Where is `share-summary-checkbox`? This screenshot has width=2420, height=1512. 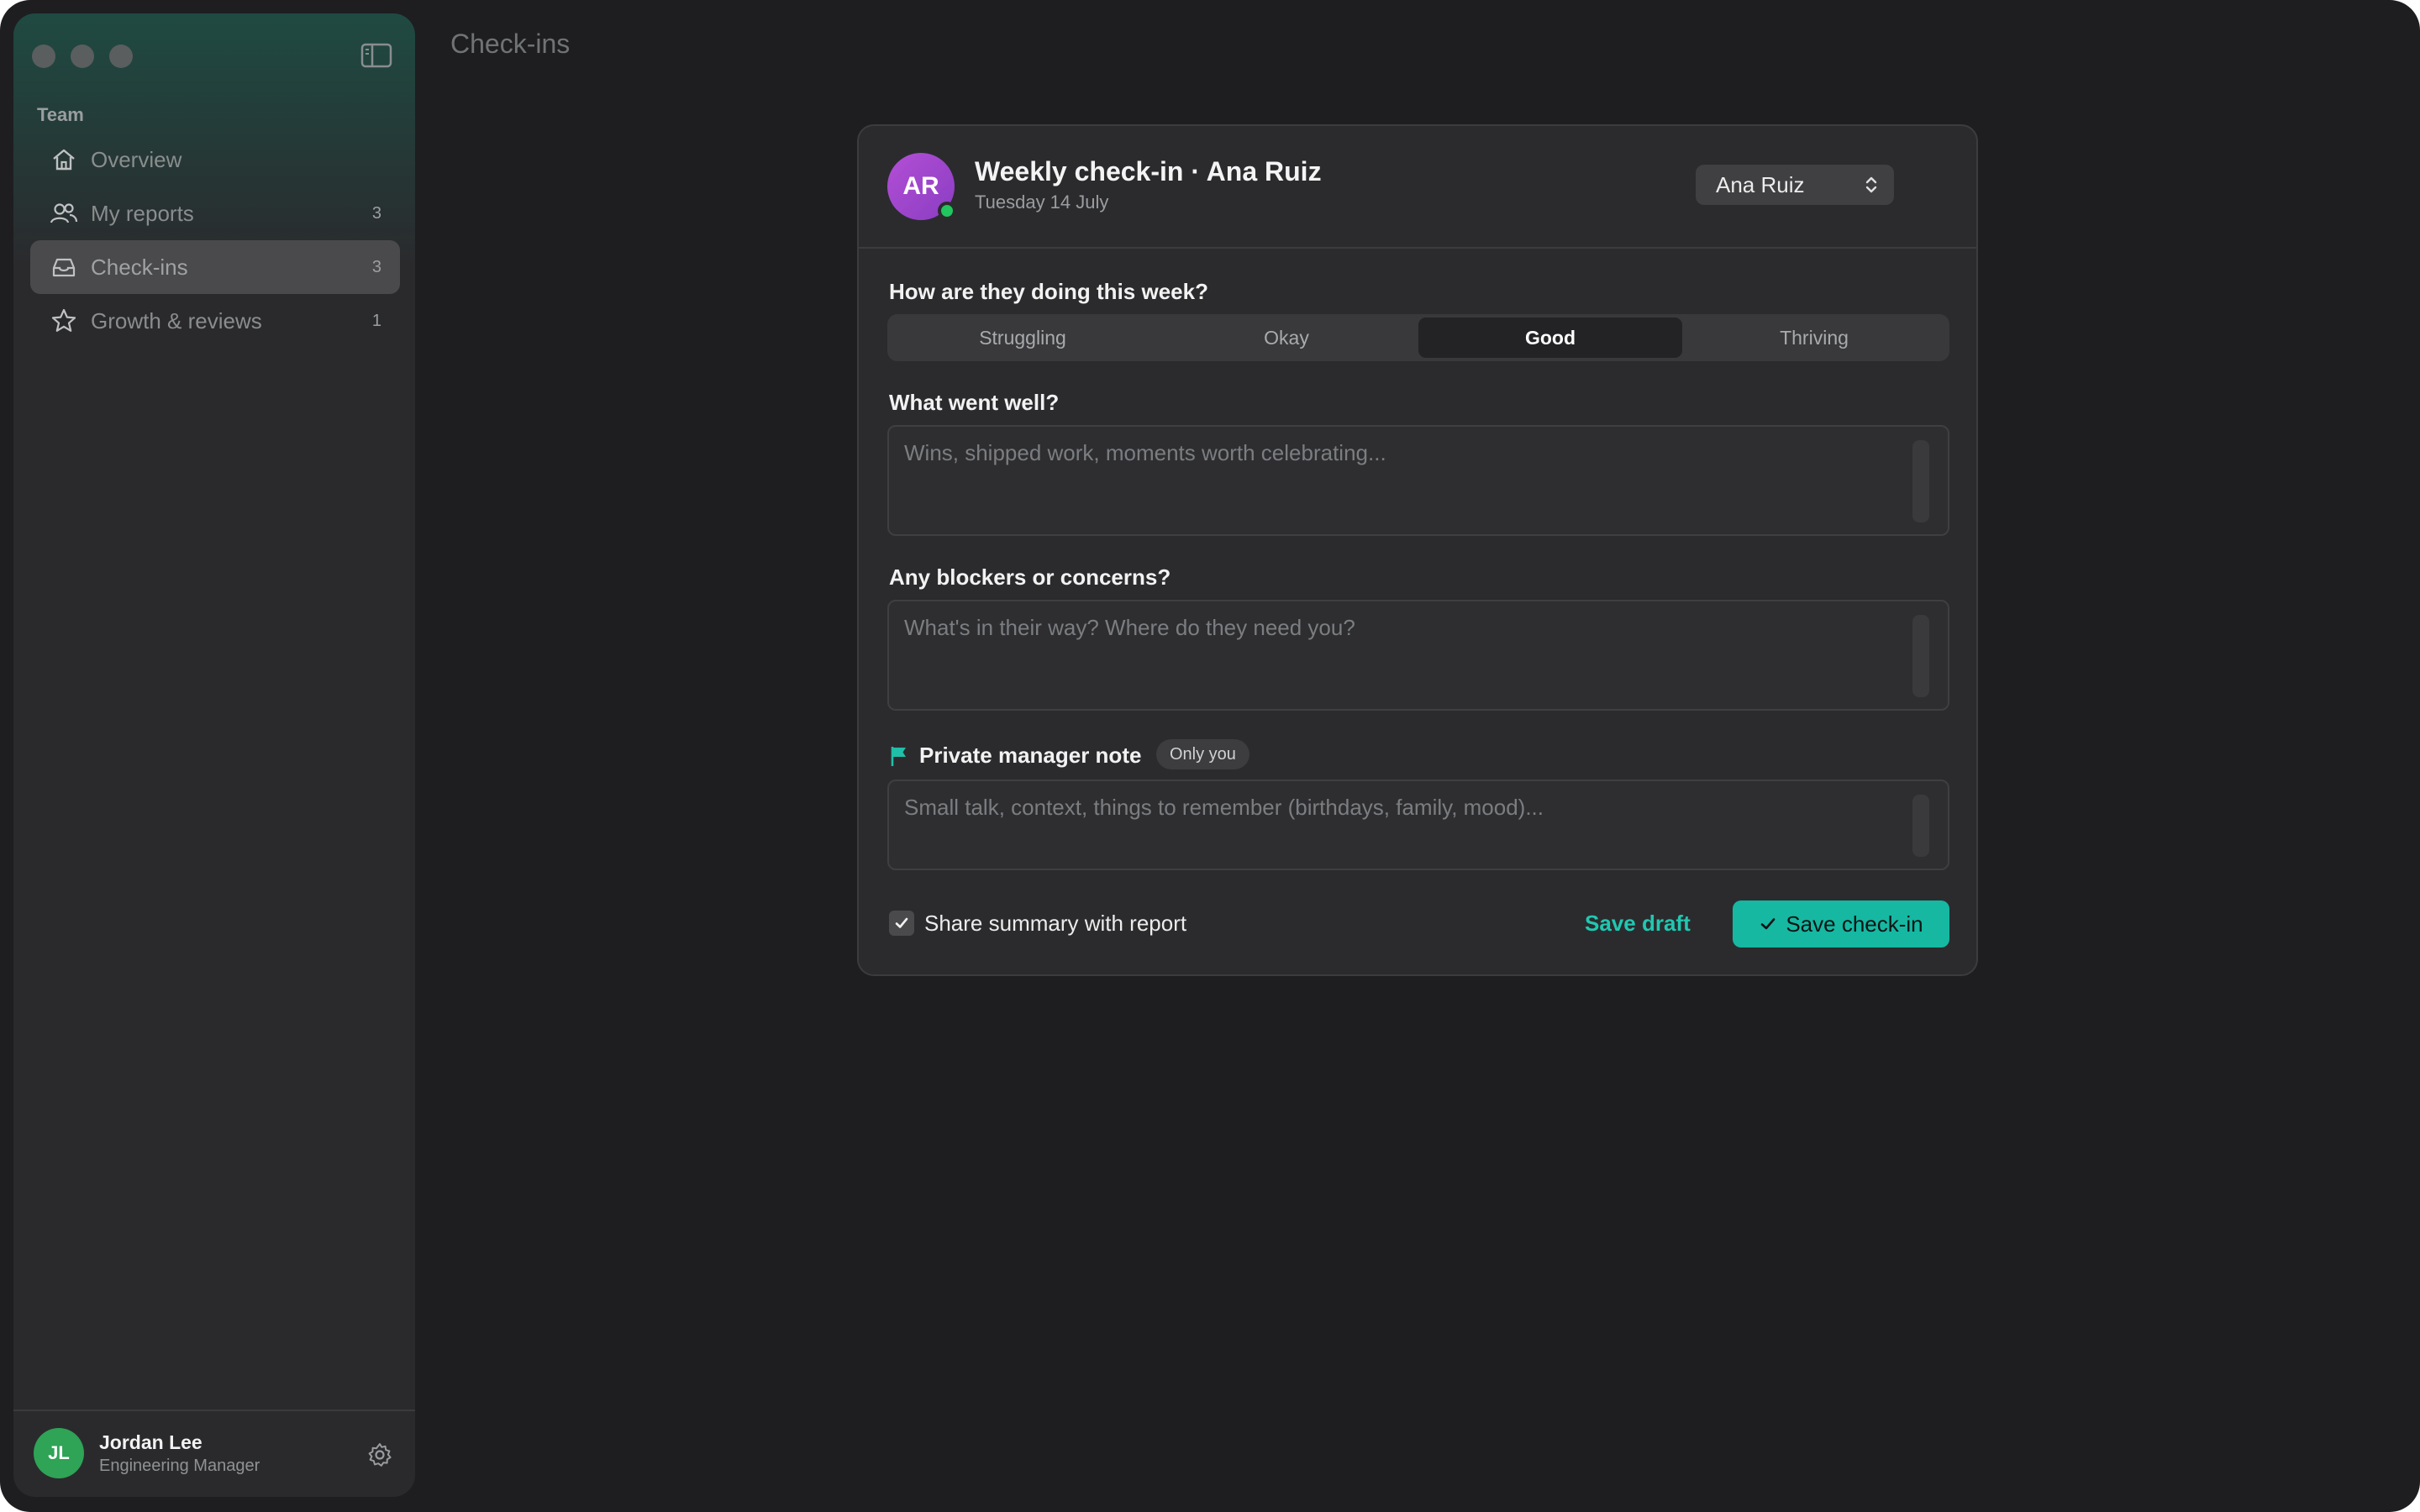
share-summary-checkbox is located at coordinates (901, 923).